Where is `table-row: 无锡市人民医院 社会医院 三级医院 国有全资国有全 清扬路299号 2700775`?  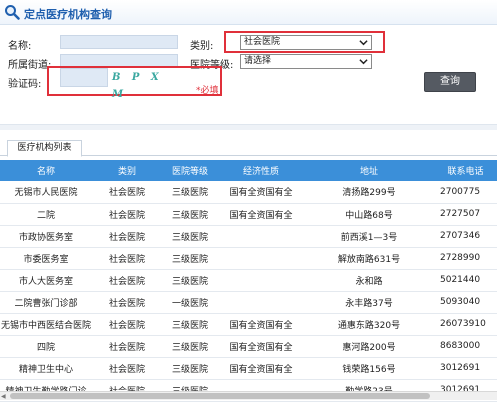
table-row: 无锡市人民医院 社会医院 三级医院 国有全资国有全 清扬路299号 2700775 is located at coordinates (248, 192).